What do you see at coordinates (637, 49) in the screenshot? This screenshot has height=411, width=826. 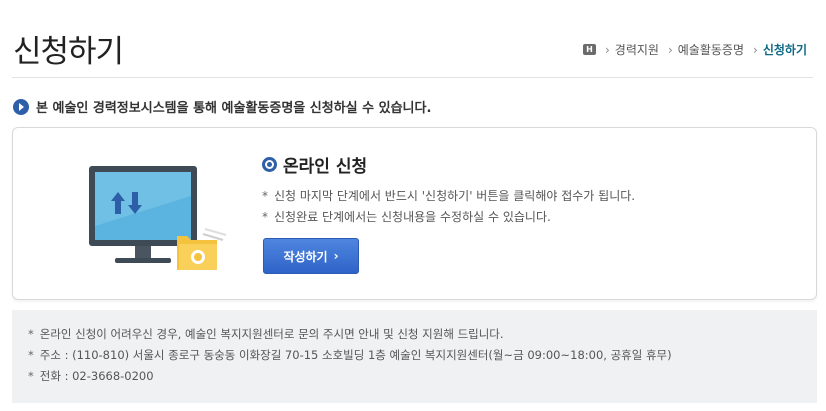 I see `breadcrumb-item-career-support: 경력지원` at bounding box center [637, 49].